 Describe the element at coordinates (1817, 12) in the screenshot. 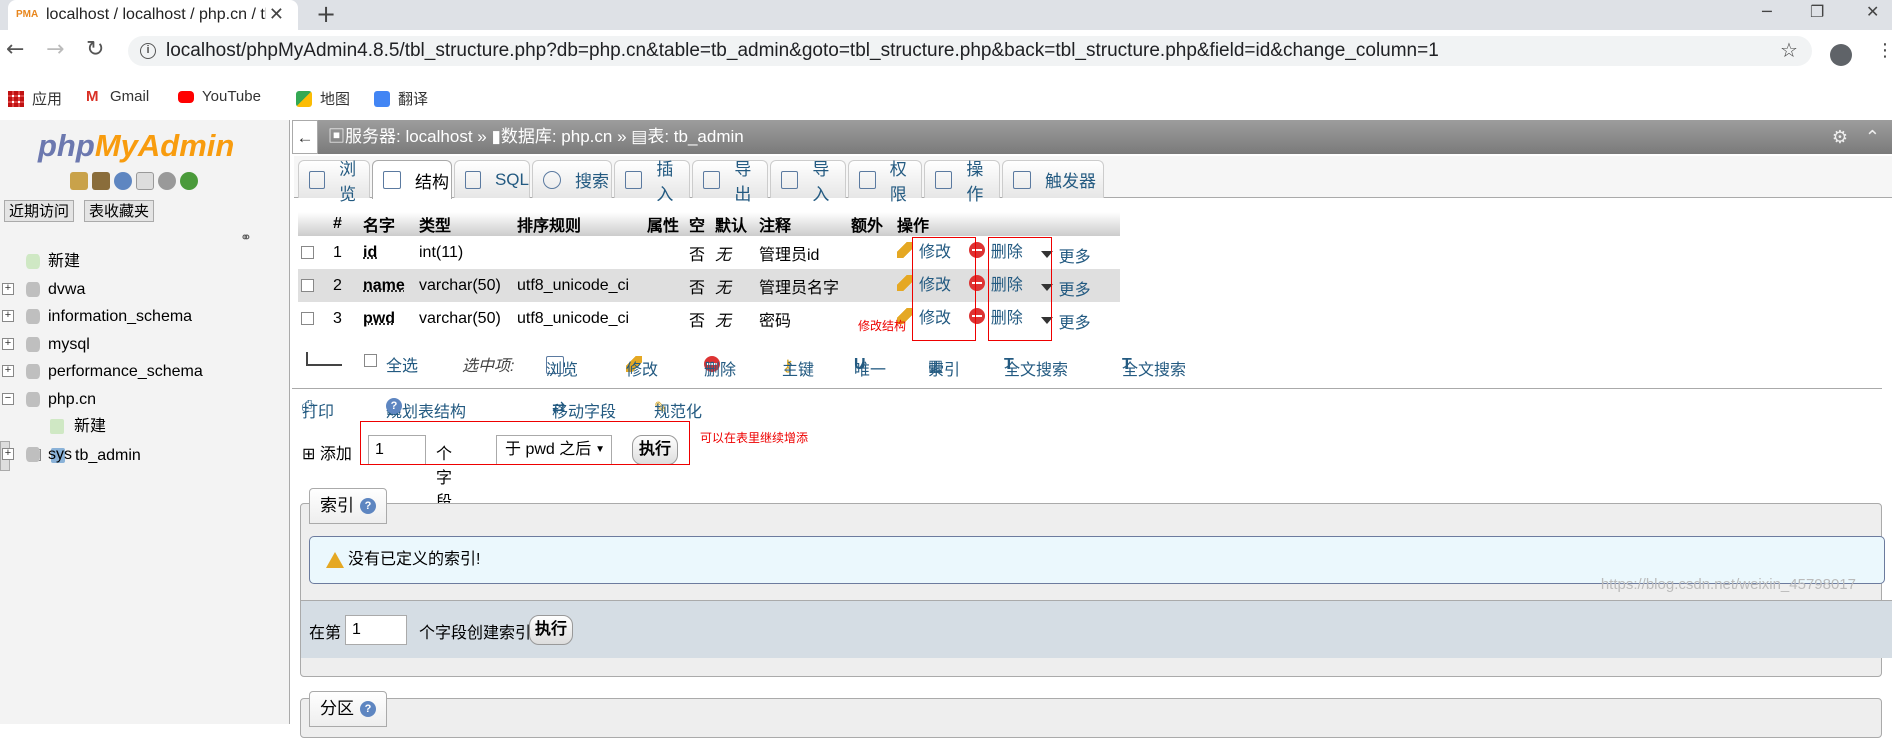

I see `maximize-icon: ❐` at that location.